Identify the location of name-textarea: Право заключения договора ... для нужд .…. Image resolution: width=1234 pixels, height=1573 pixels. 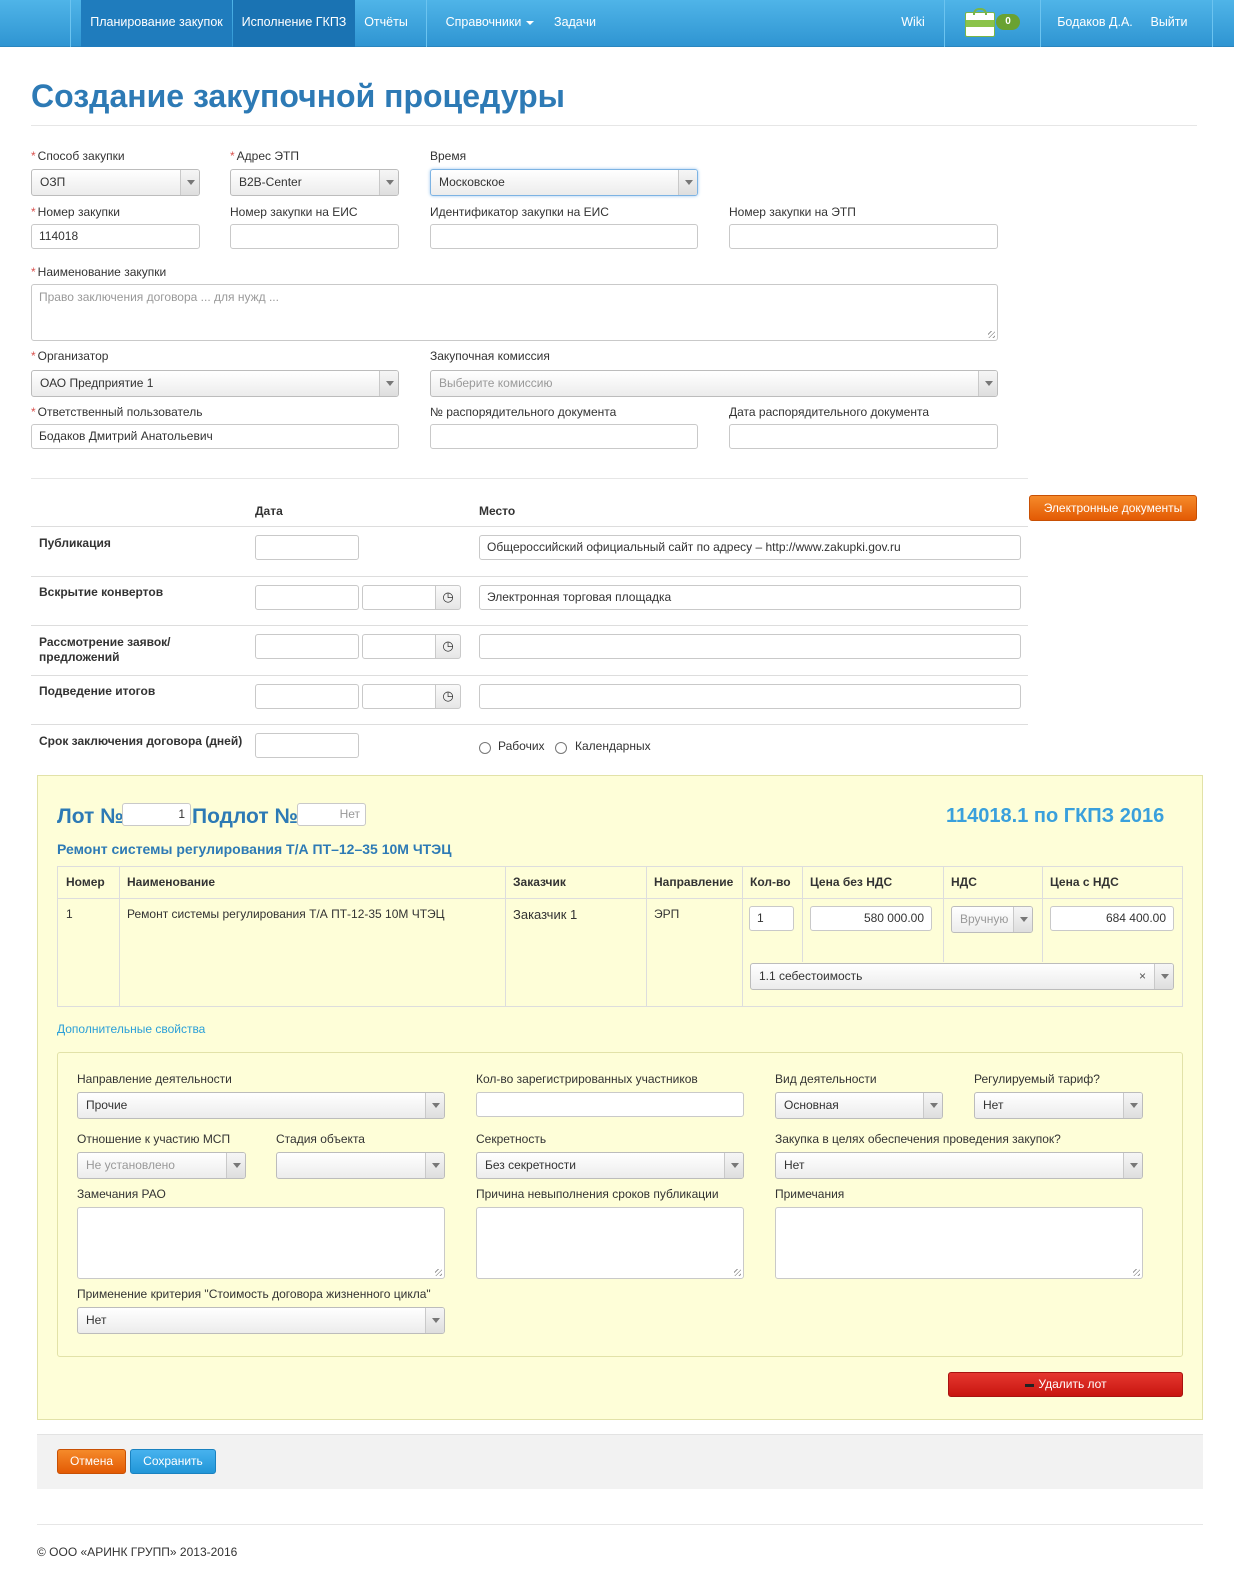
(514, 312).